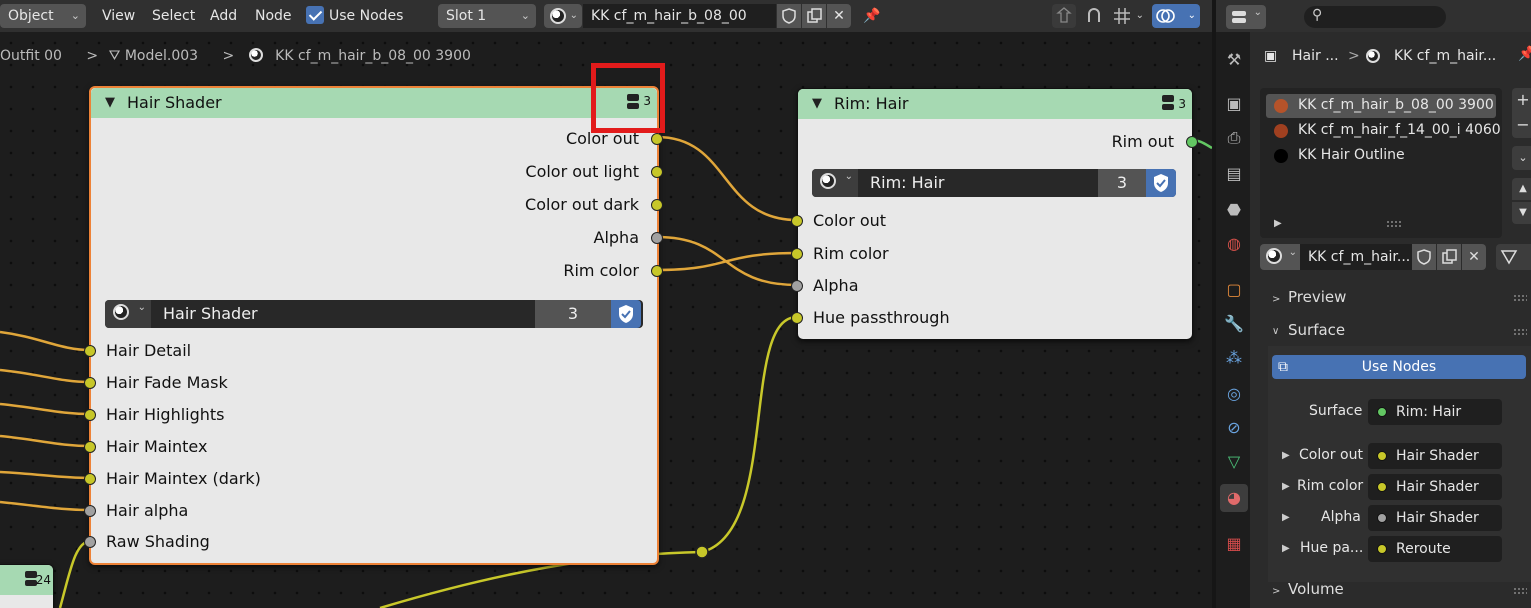 This screenshot has width=1531, height=608. I want to click on node-group-selector: ⌄ Hair Shader 3, so click(374, 314).